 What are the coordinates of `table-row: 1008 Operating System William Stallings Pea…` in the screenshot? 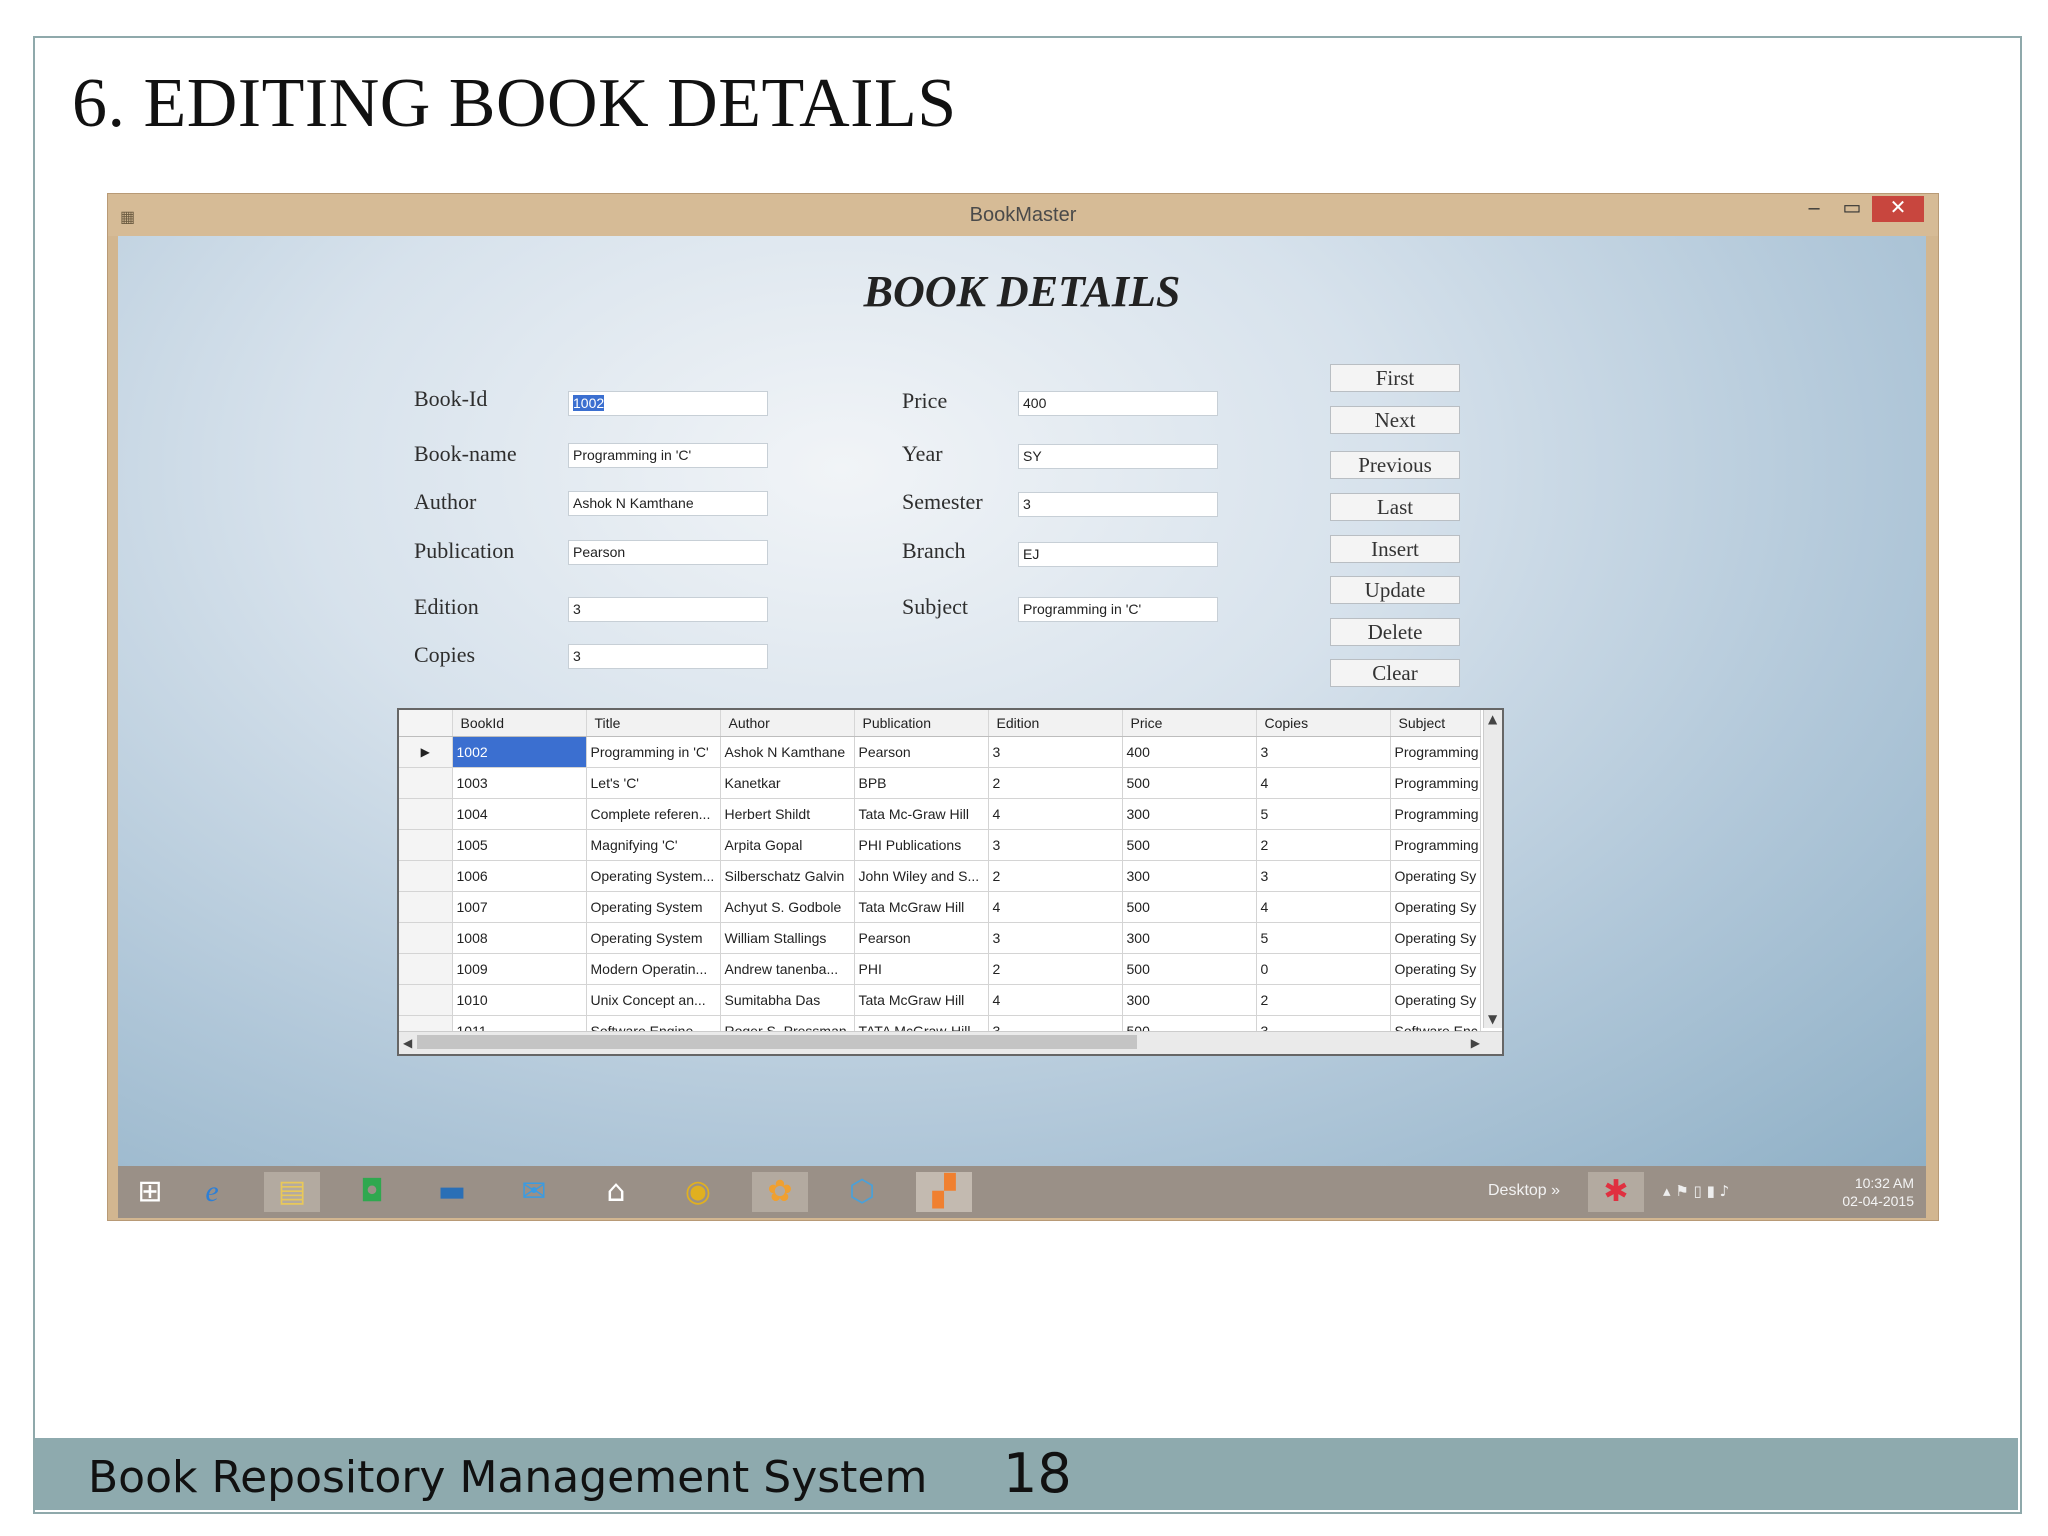 It's located at (940, 938).